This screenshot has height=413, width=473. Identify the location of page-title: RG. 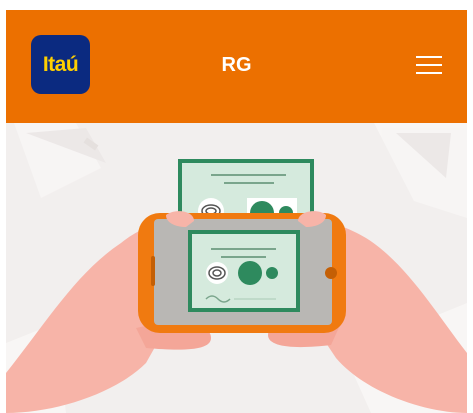
(236, 65).